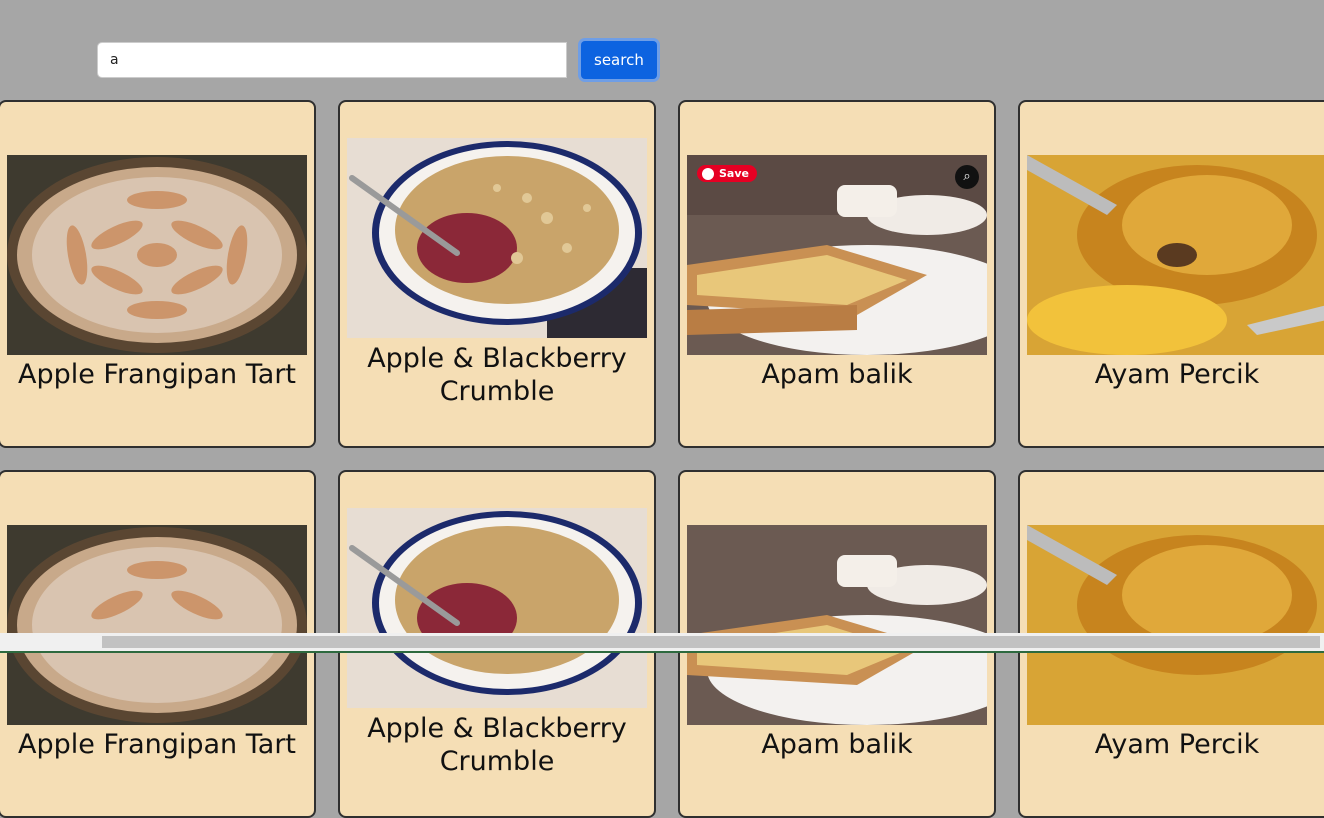 The height and width of the screenshot is (818, 1324). I want to click on recipe-image-apam-balik: Save ⌕, so click(837, 255).